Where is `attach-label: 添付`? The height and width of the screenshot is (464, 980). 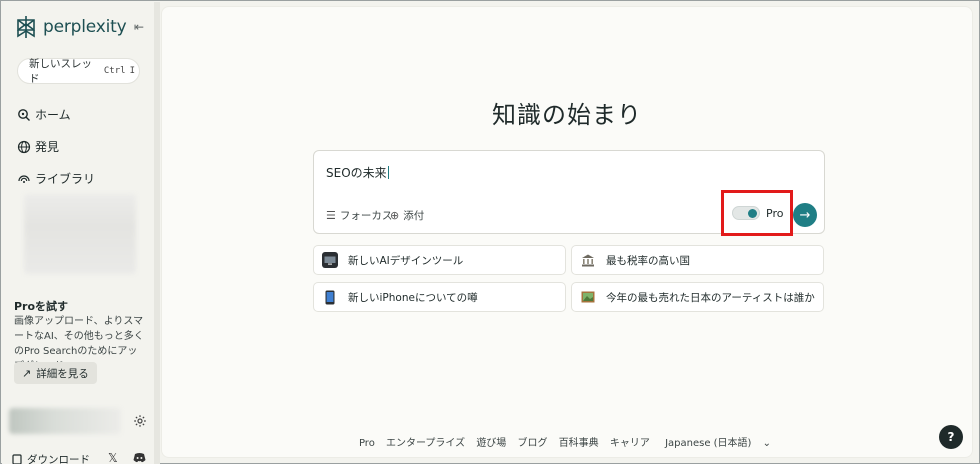 attach-label: 添付 is located at coordinates (414, 216).